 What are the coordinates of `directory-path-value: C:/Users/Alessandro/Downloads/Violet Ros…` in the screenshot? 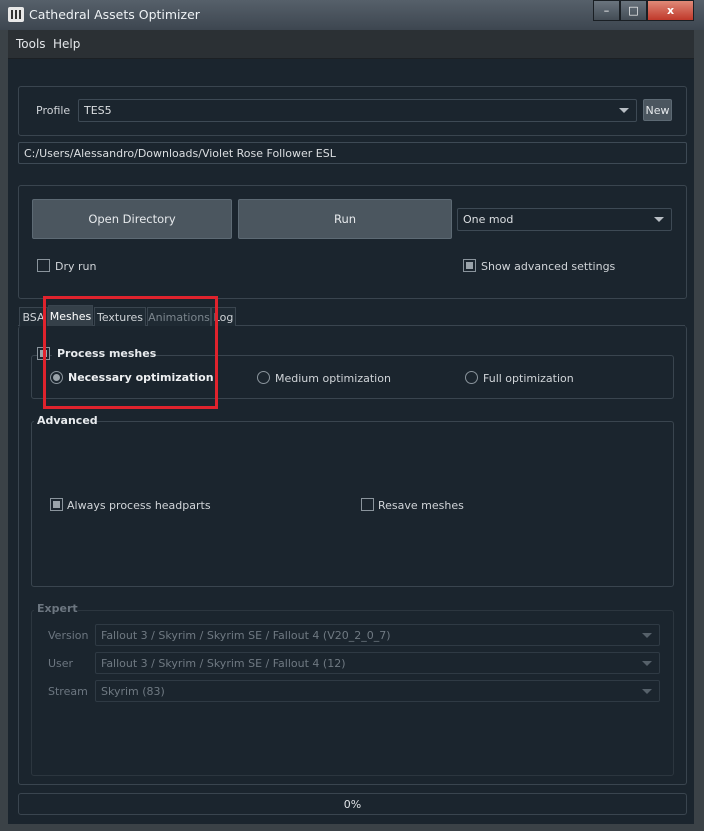 It's located at (180, 153).